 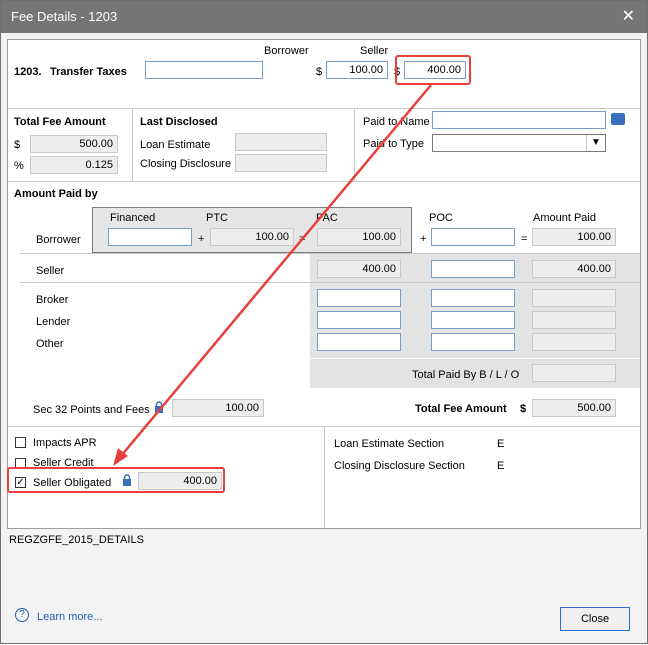 What do you see at coordinates (281, 142) in the screenshot?
I see `loan-estimate-value` at bounding box center [281, 142].